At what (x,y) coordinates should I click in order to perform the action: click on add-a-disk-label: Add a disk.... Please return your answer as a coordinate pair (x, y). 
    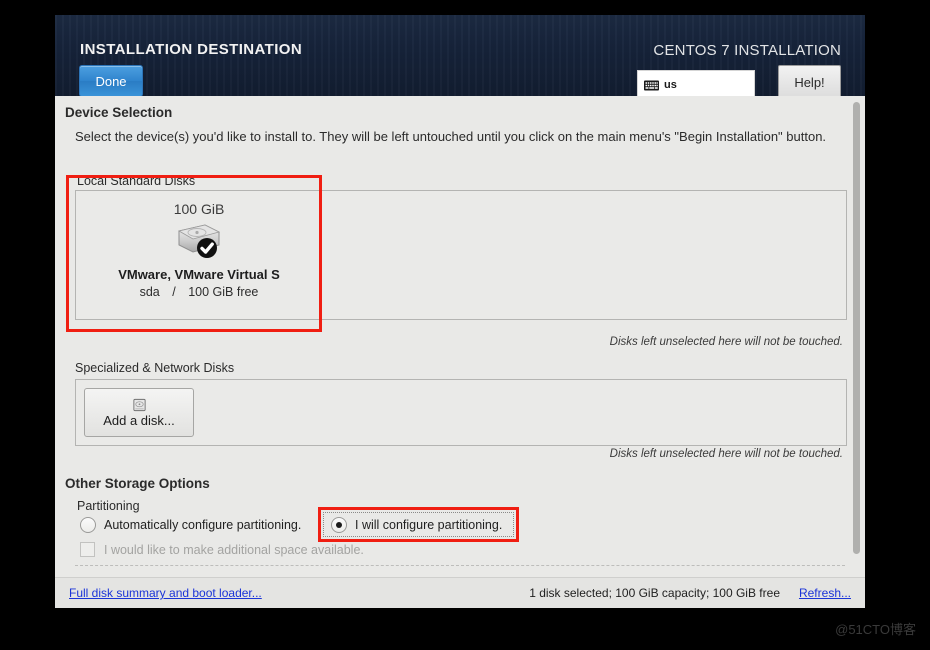
    Looking at the image, I should click on (139, 420).